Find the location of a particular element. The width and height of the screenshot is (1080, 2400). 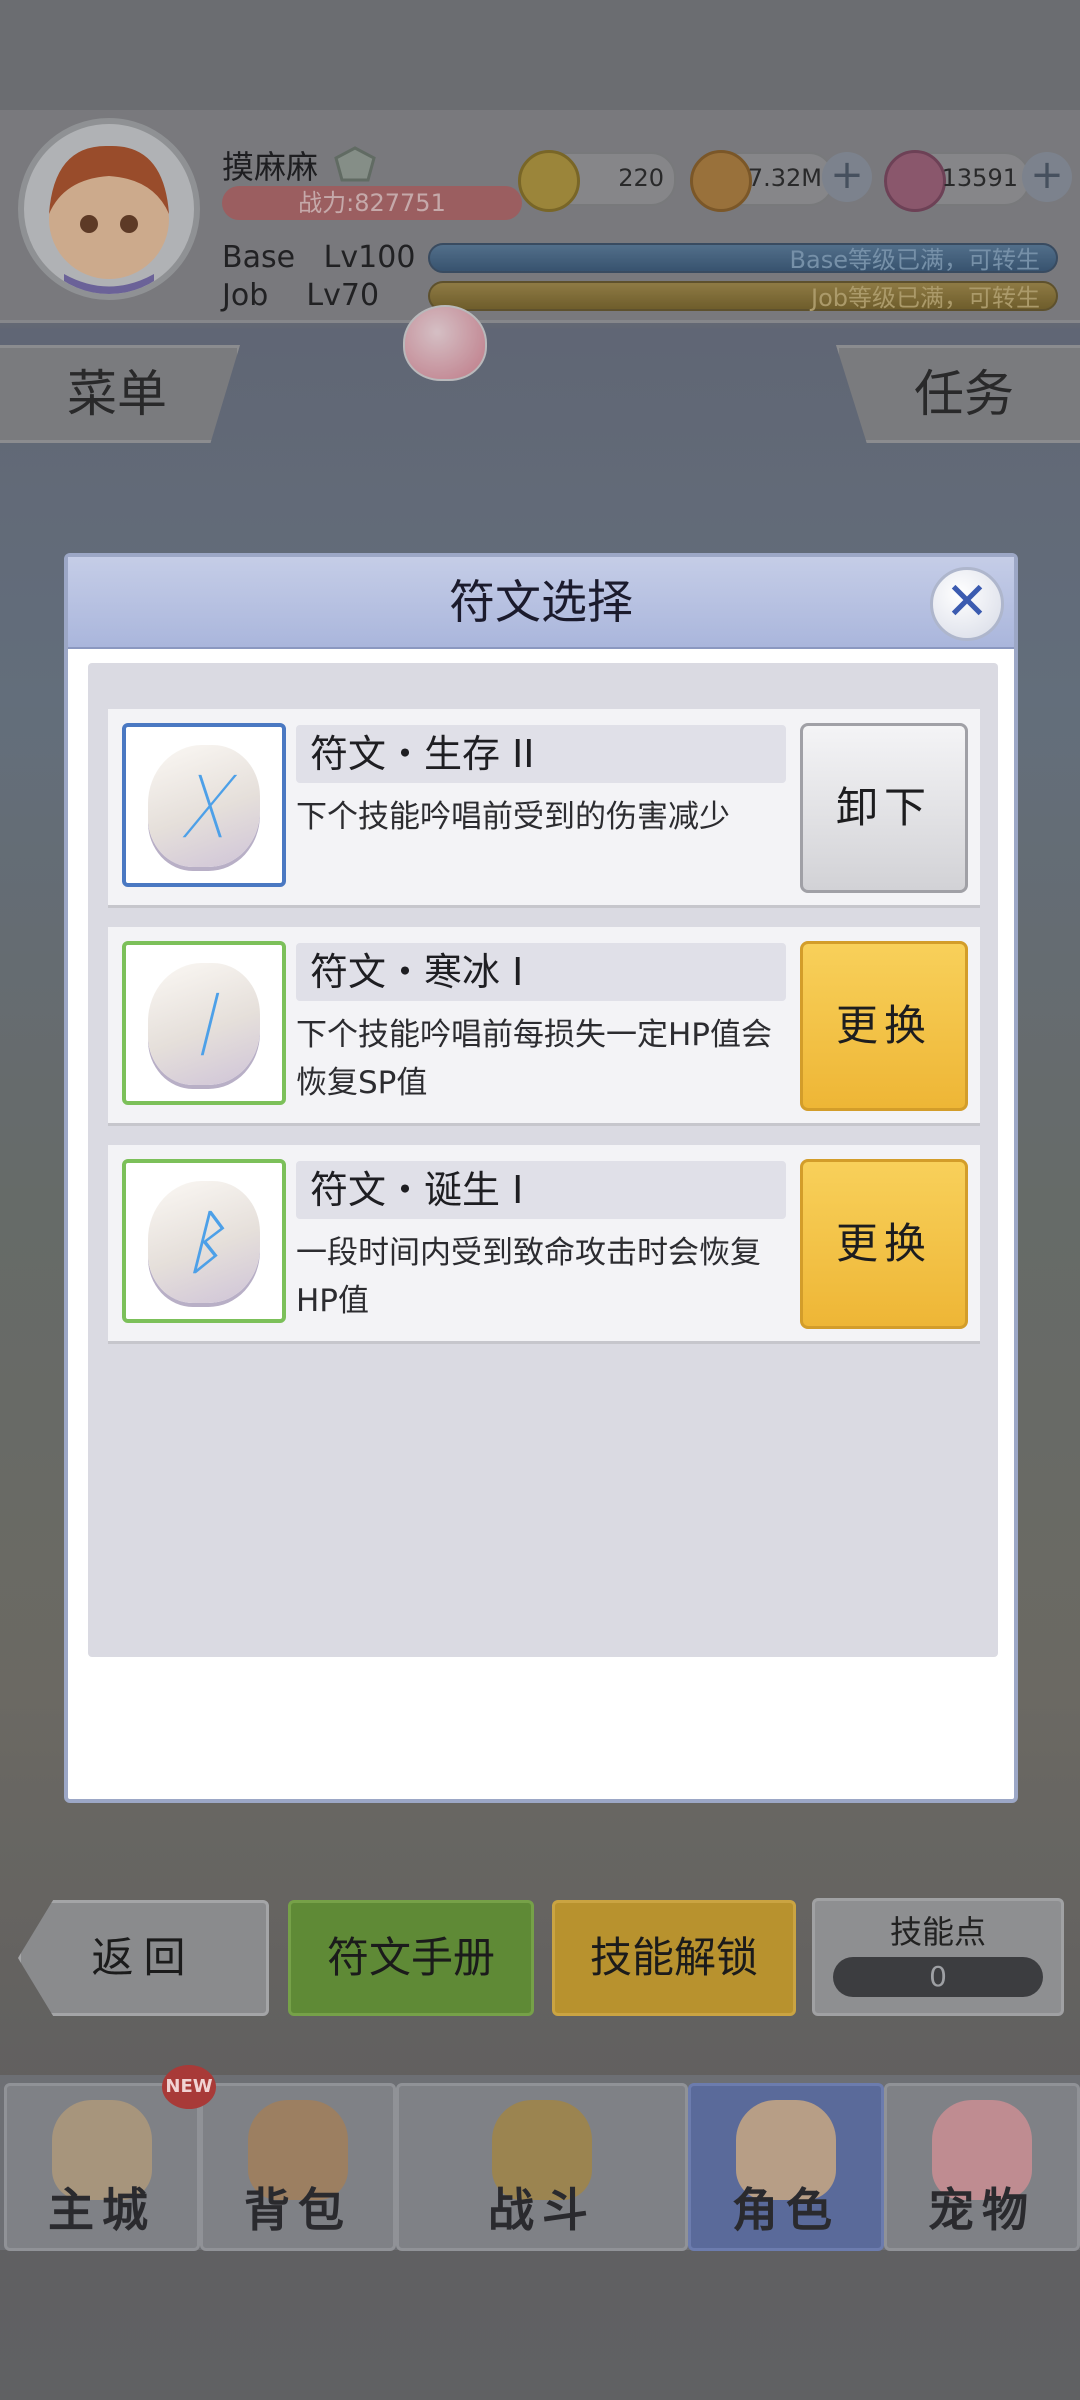

skill-points-value: 0 is located at coordinates (938, 1977).